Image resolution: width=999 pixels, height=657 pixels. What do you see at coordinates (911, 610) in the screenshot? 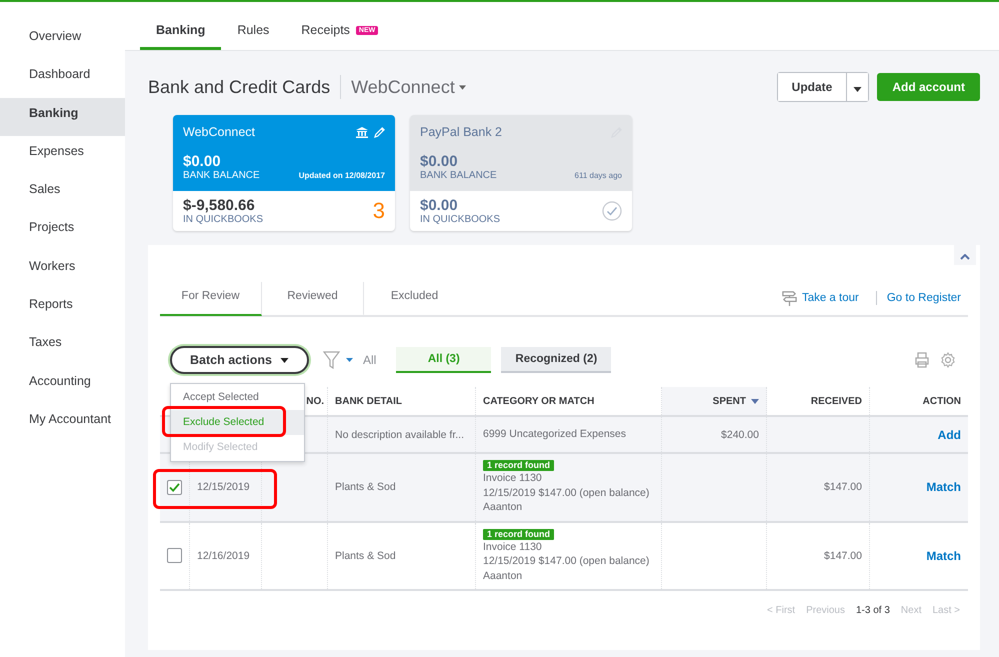
I see `pagination-link: Next` at bounding box center [911, 610].